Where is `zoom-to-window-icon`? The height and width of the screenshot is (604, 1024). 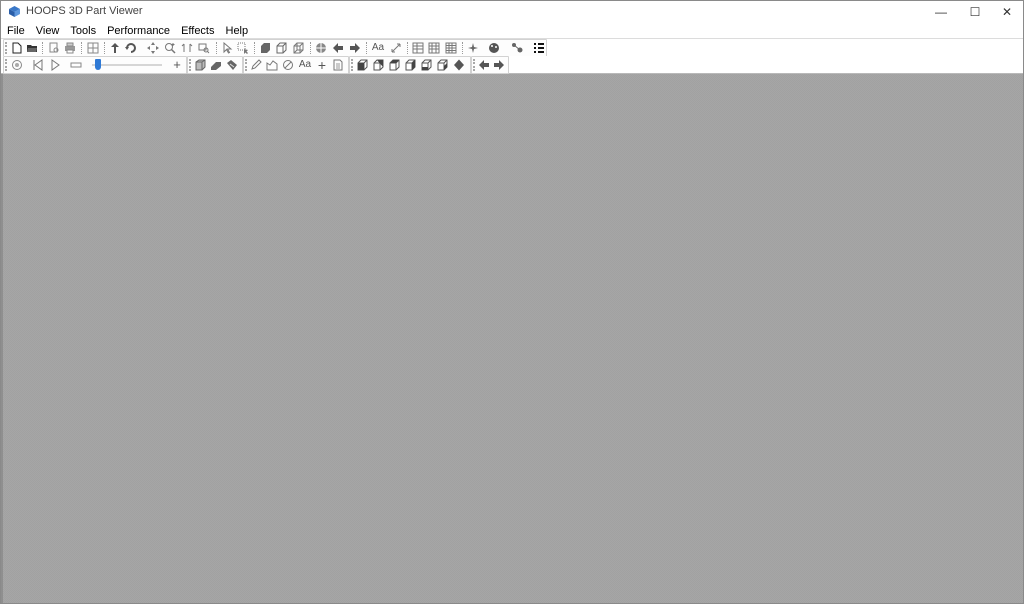 zoom-to-window-icon is located at coordinates (187, 48).